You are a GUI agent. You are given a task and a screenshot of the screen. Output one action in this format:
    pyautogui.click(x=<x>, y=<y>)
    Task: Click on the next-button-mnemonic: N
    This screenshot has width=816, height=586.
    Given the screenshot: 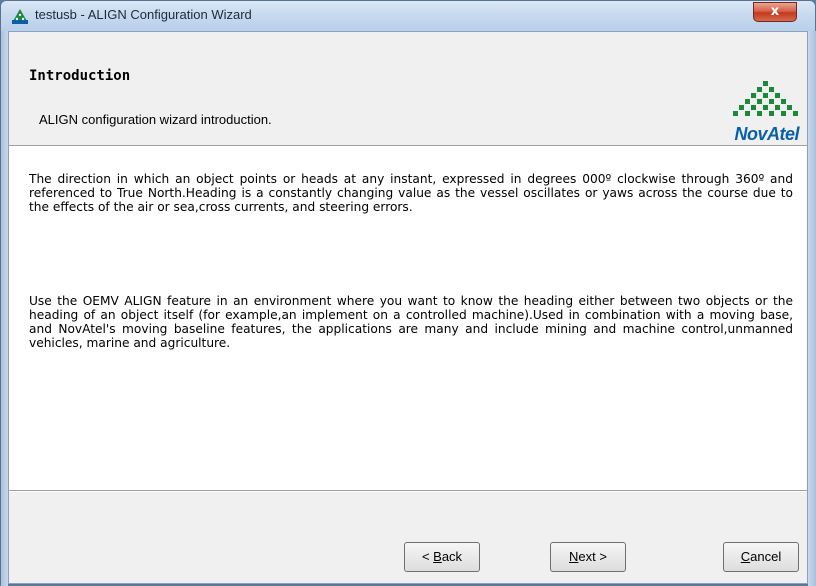 What is the action you would take?
    pyautogui.click(x=574, y=556)
    